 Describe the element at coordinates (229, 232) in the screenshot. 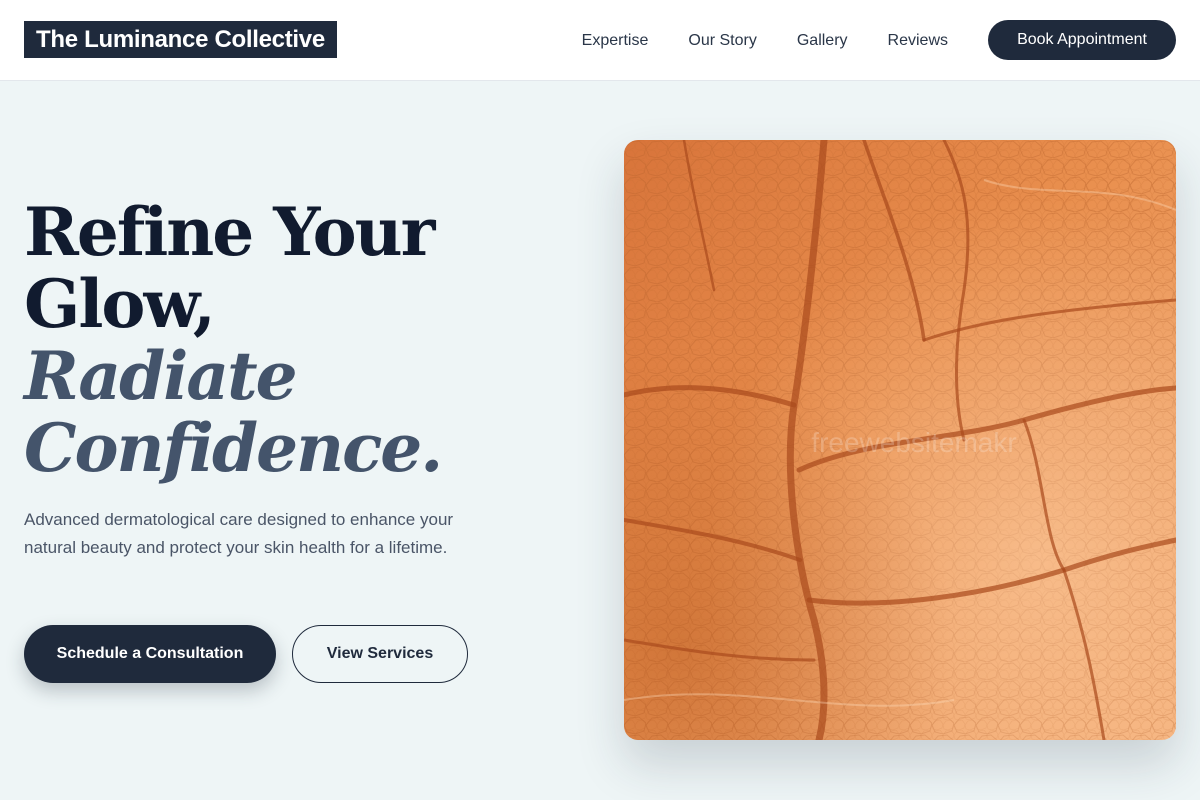

I see `headline-line-1: Refine Your` at that location.